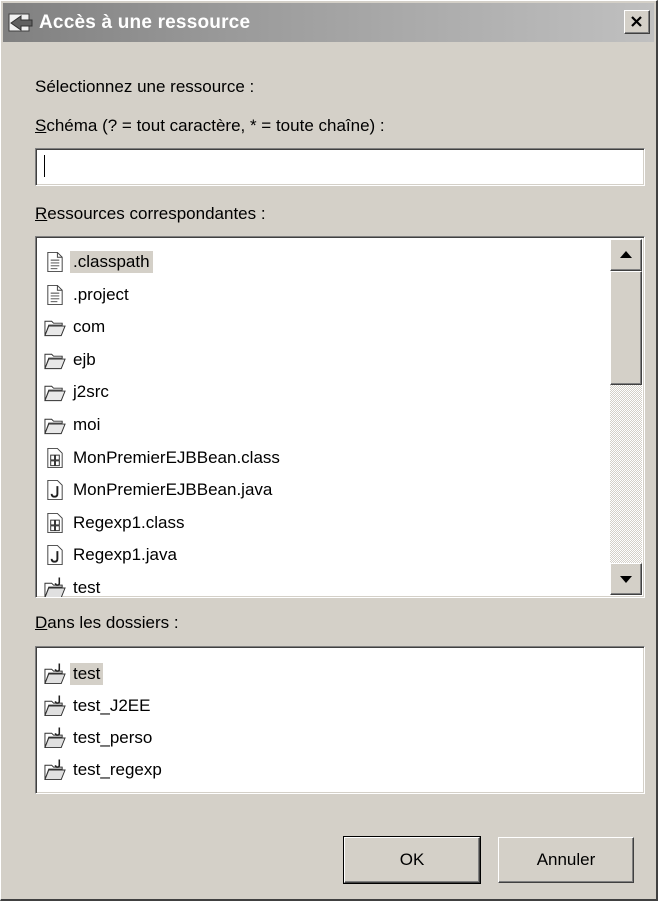  I want to click on matching-mnemonic: R, so click(41, 213).